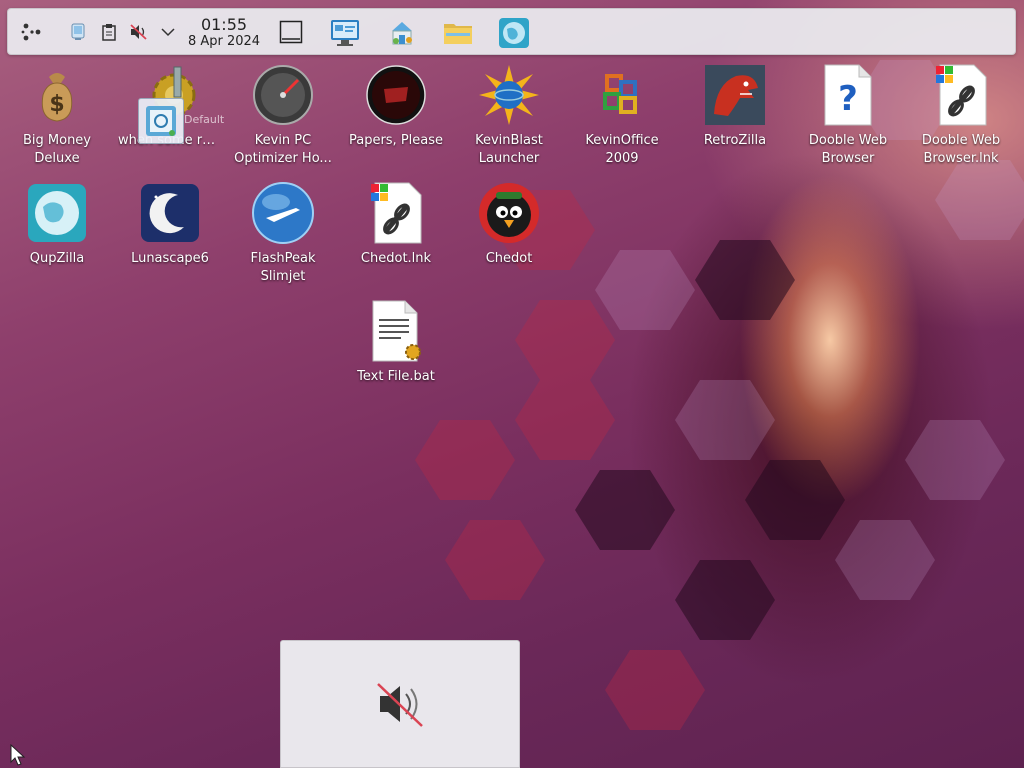 This screenshot has width=1024, height=768. What do you see at coordinates (168, 32) in the screenshot?
I see `tray-expand-chevron-icon` at bounding box center [168, 32].